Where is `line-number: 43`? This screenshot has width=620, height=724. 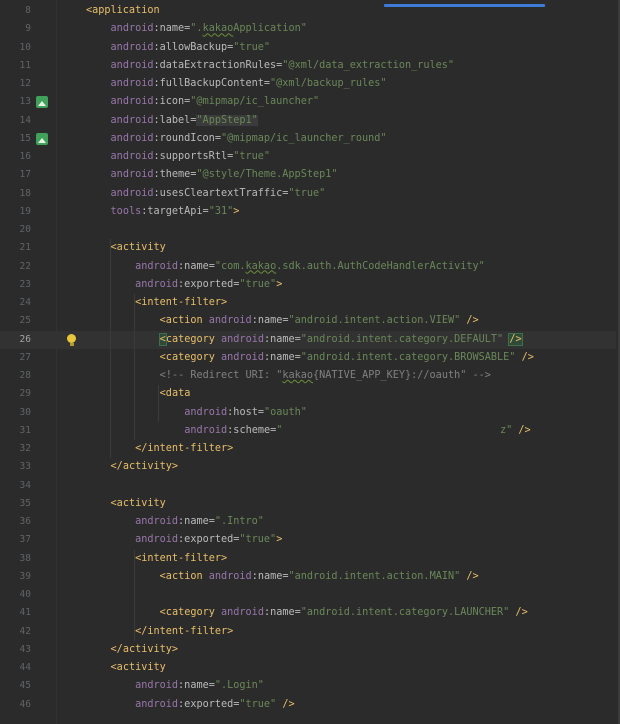 line-number: 43 is located at coordinates (25, 649).